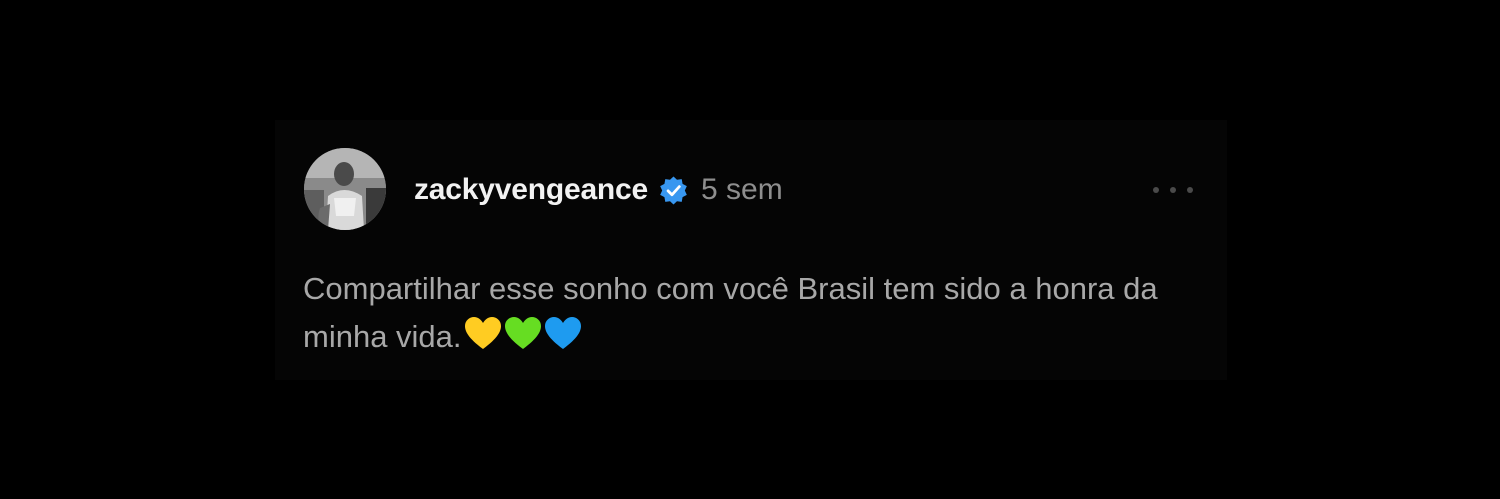 The width and height of the screenshot is (1500, 499). What do you see at coordinates (522, 333) in the screenshot?
I see `green-heart-icon` at bounding box center [522, 333].